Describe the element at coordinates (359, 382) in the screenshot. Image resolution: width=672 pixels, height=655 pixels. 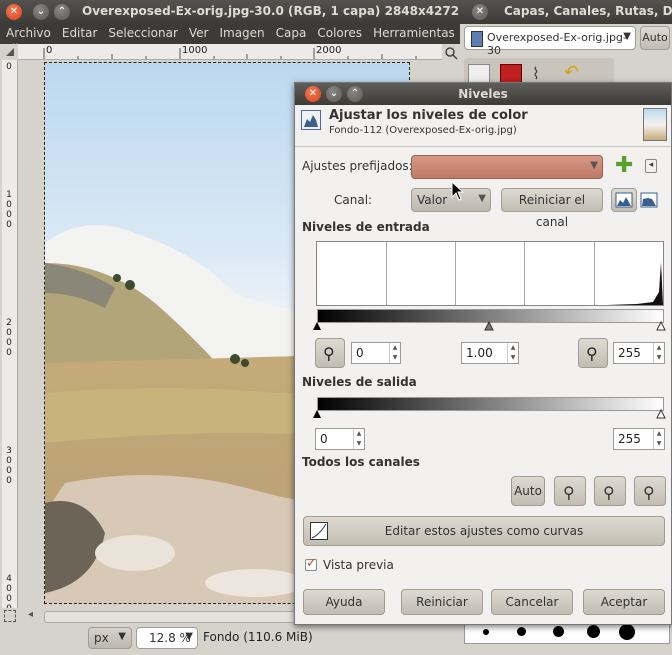
I see `output-levels-heading: Niveles de salida` at that location.